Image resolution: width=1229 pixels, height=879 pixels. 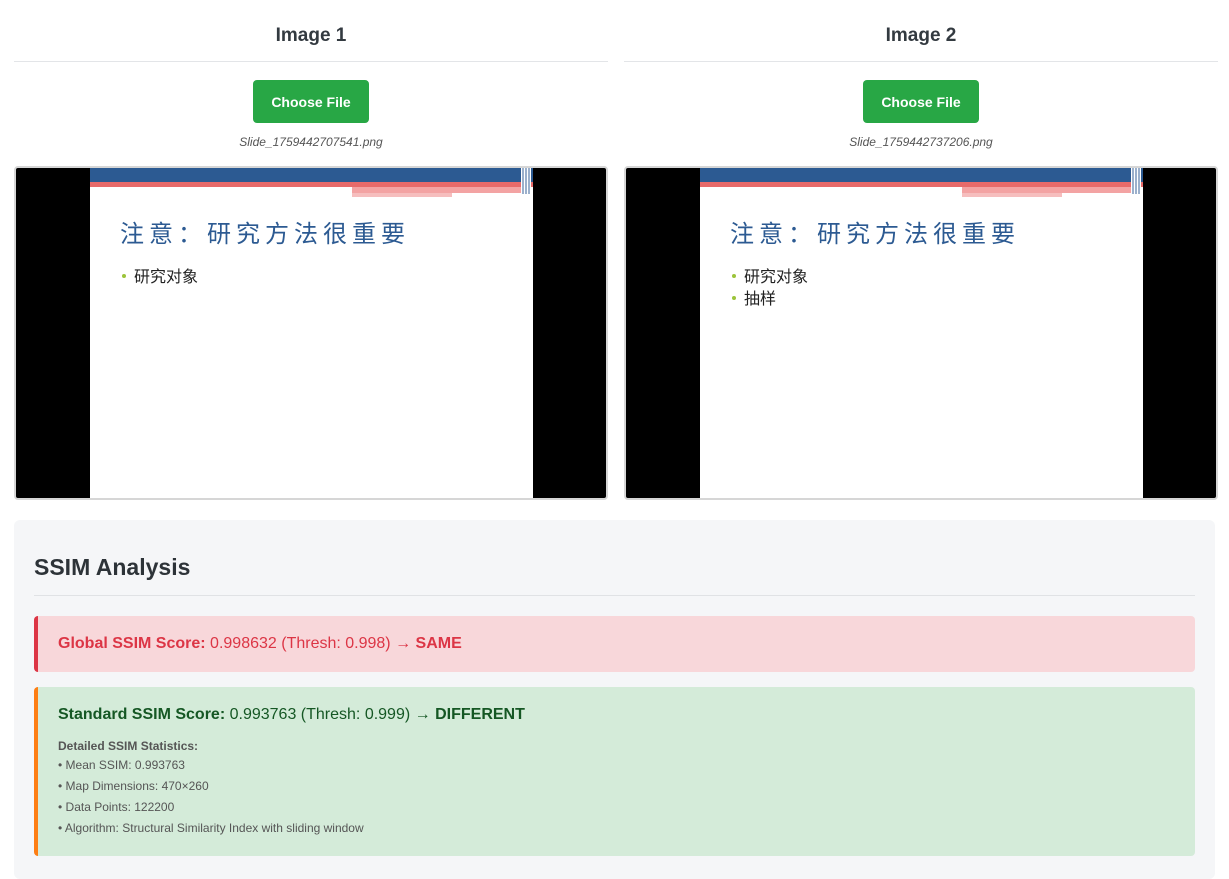 I want to click on standard-ssim-verdict: DIFFERENT, so click(x=480, y=714).